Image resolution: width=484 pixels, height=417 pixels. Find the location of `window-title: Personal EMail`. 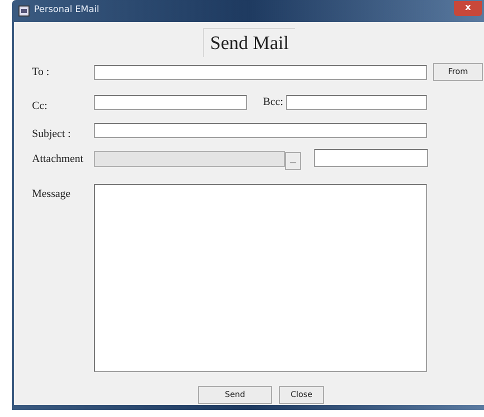

window-title: Personal EMail is located at coordinates (67, 11).